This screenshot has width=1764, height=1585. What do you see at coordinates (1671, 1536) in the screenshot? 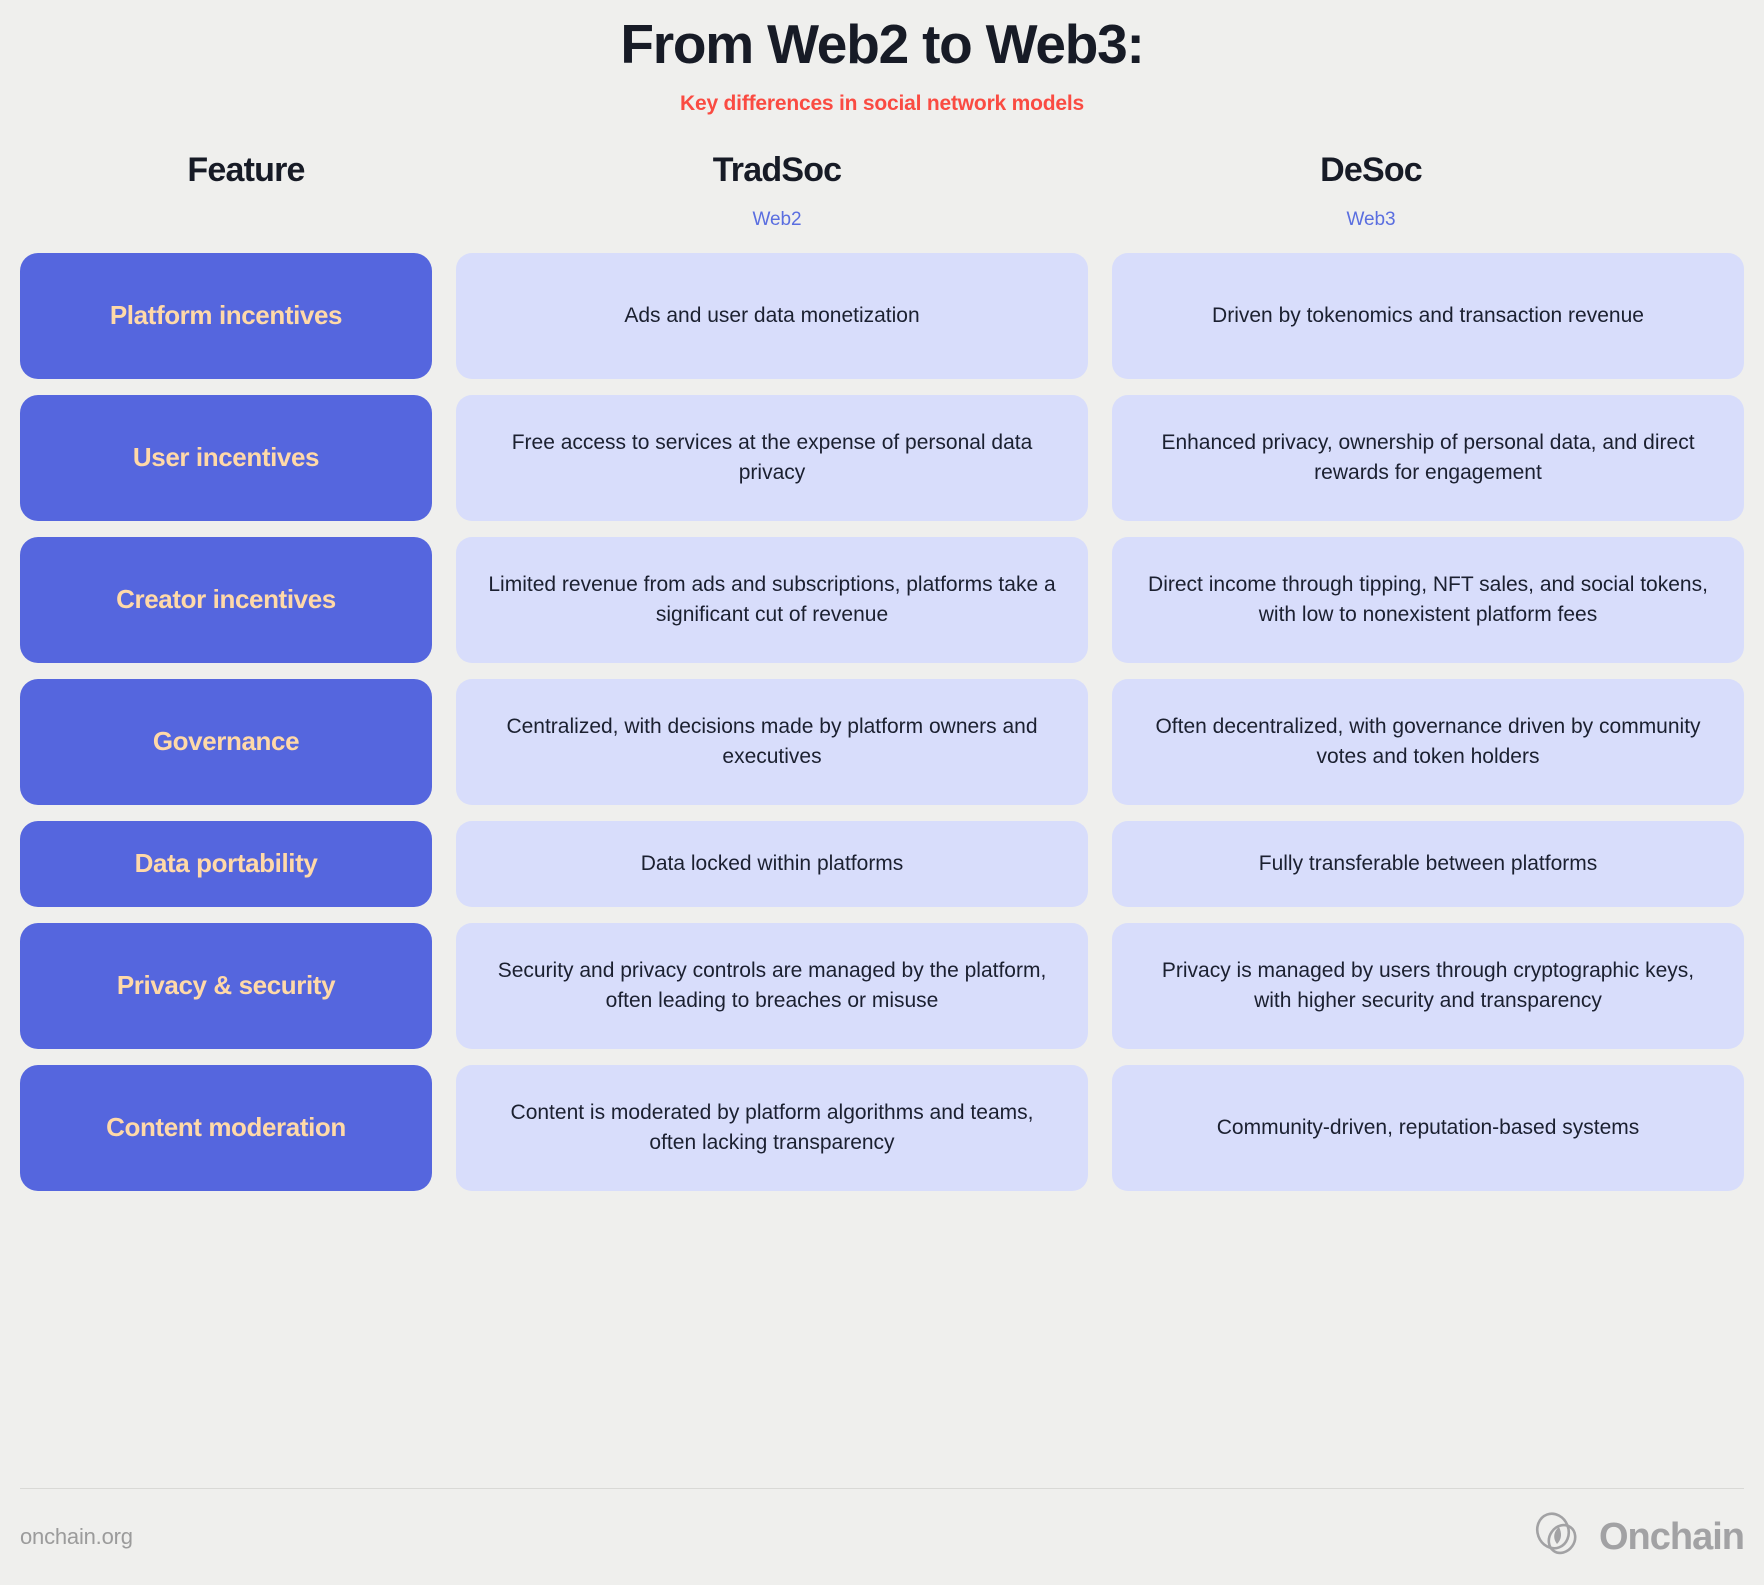
I see `brand-name: Onchain` at bounding box center [1671, 1536].